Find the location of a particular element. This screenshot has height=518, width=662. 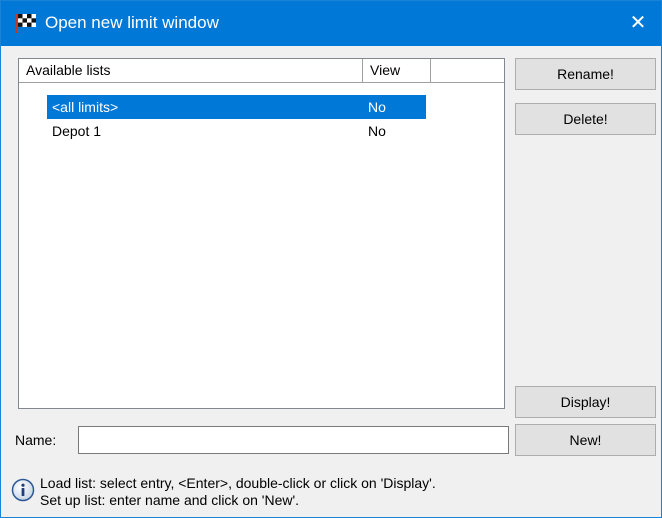

list-item-name: Depot 1 is located at coordinates (77, 131).